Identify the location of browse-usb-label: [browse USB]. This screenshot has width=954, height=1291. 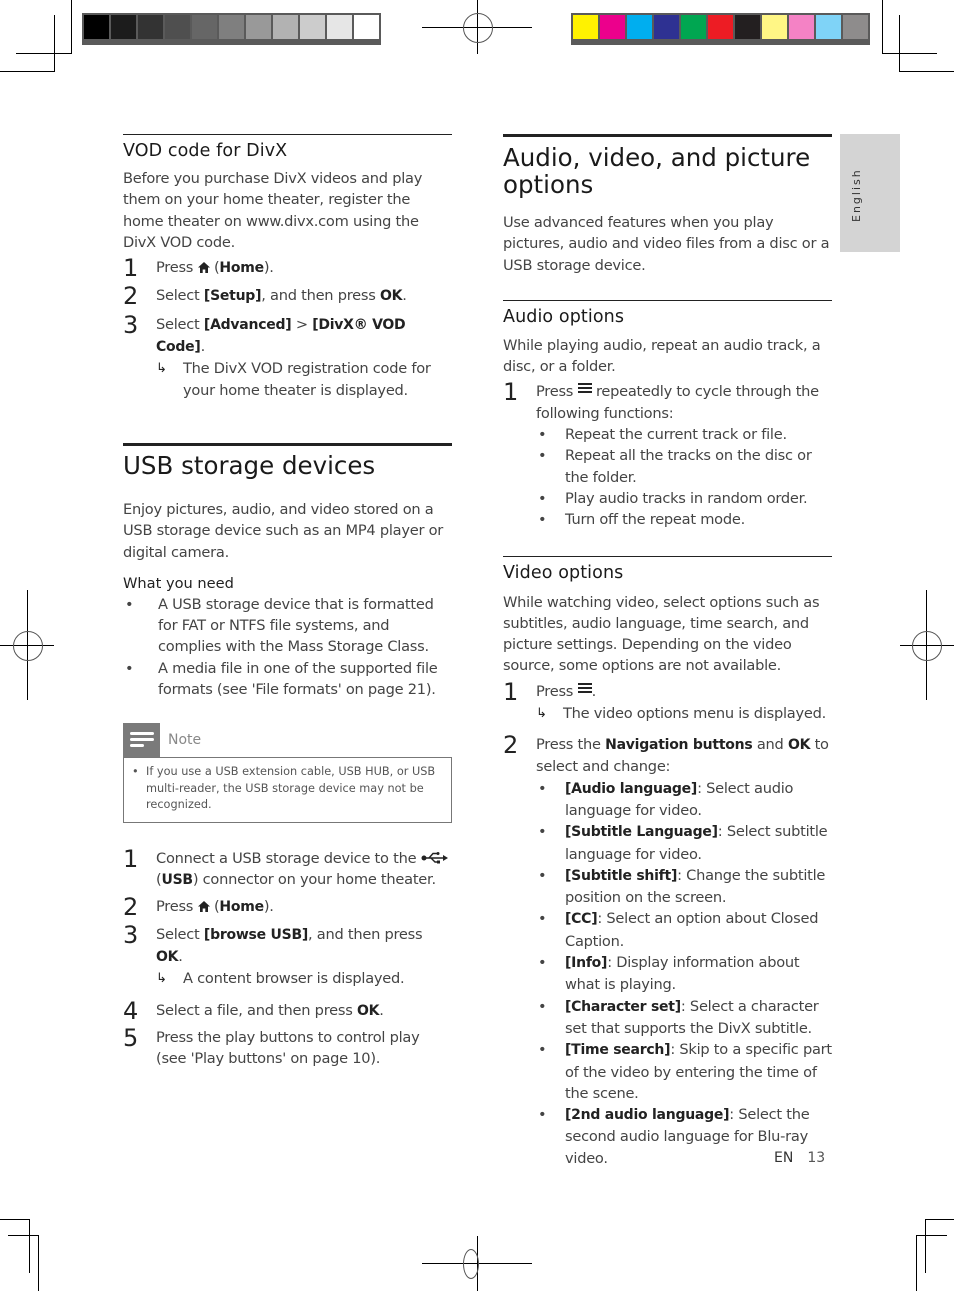
(256, 934).